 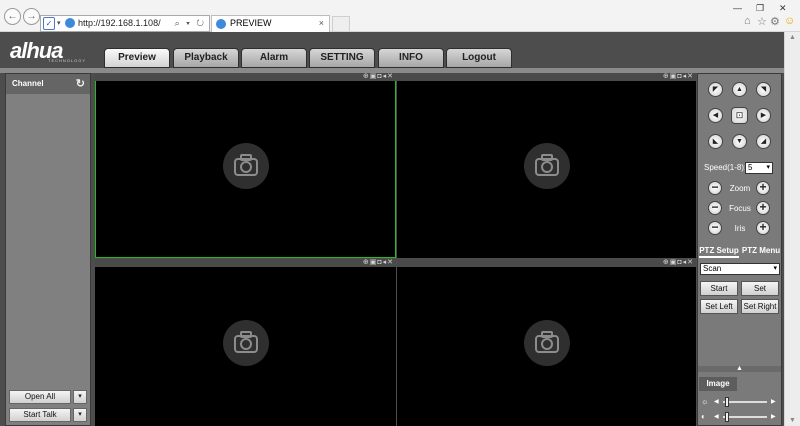 I want to click on video-pane-3: ⊕▣◘◂✕, so click(x=245, y=342).